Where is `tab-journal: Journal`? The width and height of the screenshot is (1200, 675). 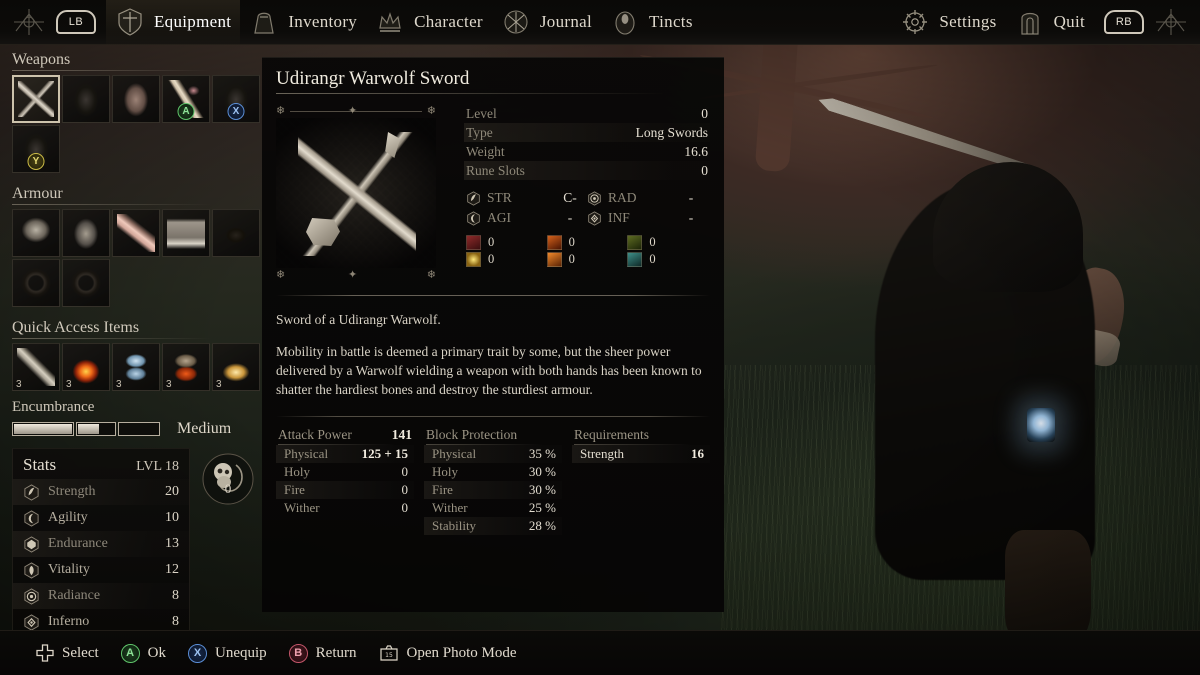
tab-journal: Journal is located at coordinates (546, 22).